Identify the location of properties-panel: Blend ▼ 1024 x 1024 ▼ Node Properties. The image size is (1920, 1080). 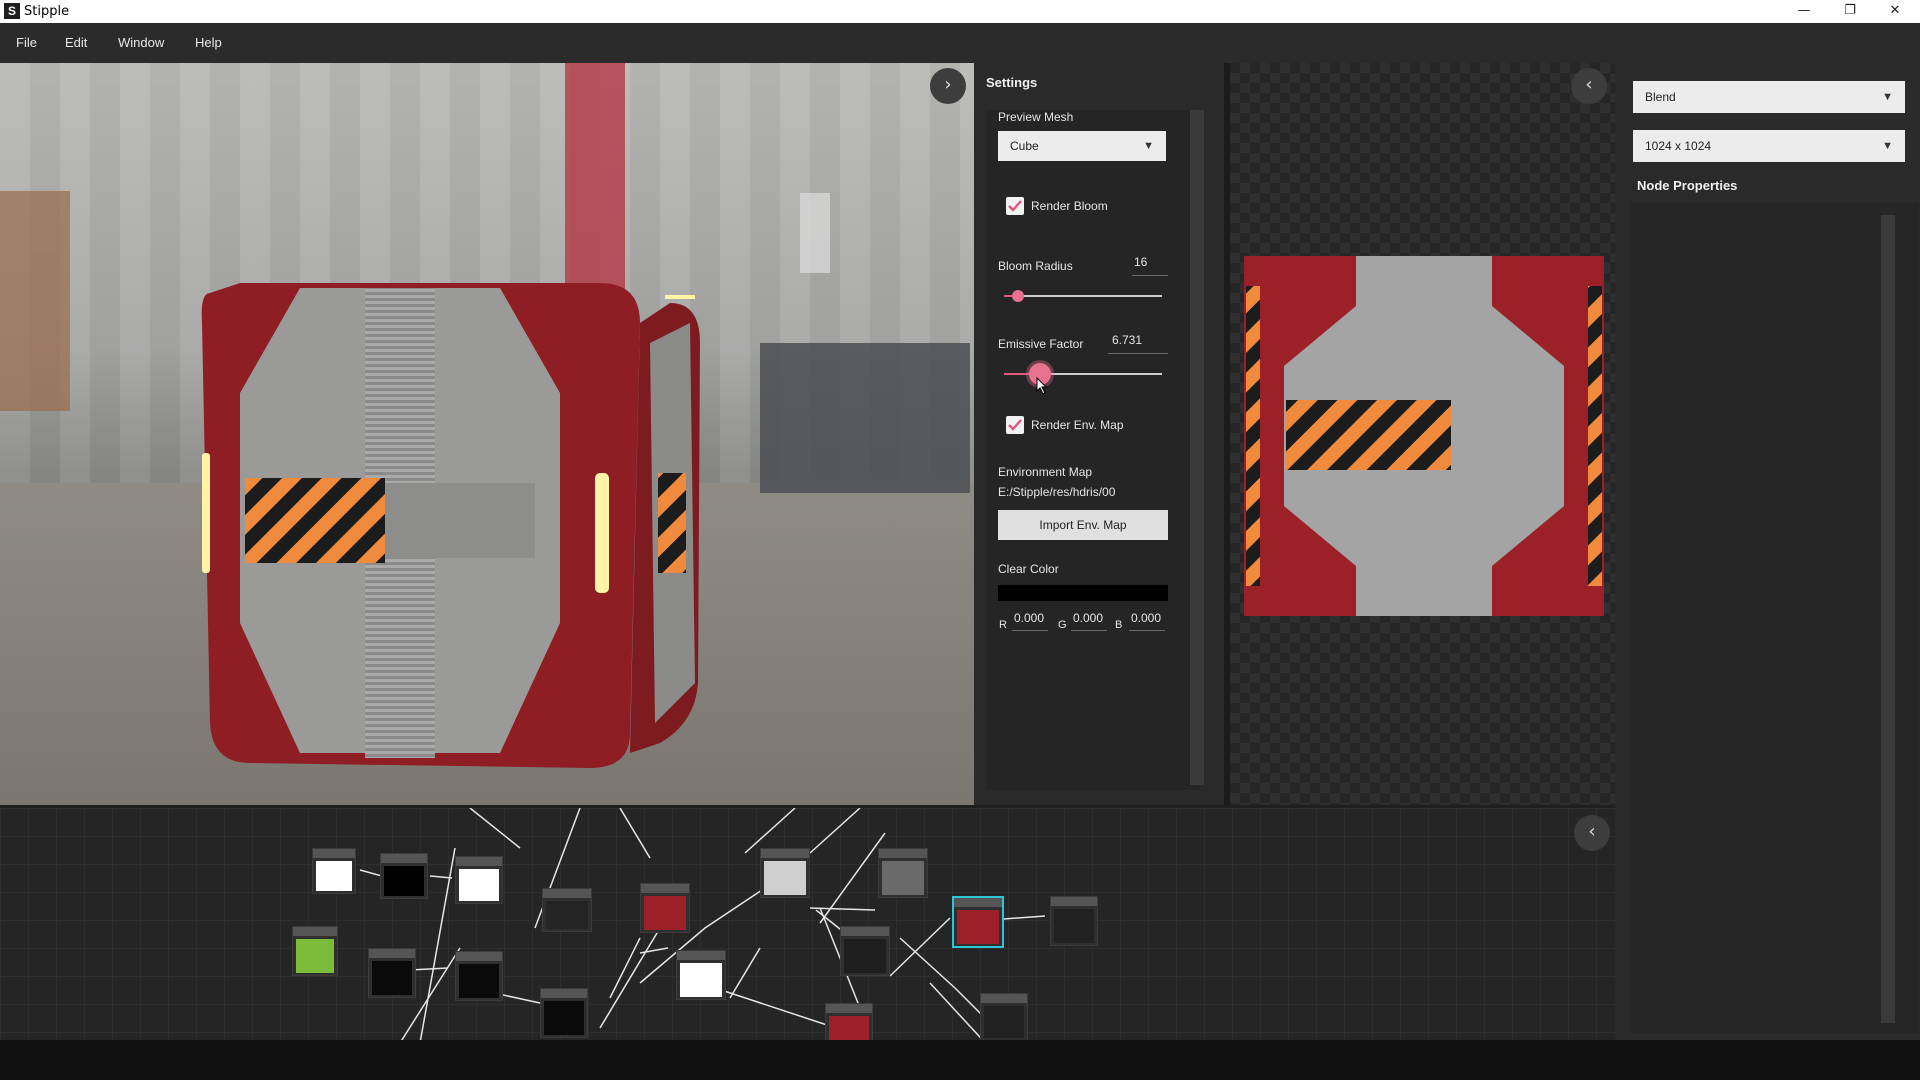
(1767, 551).